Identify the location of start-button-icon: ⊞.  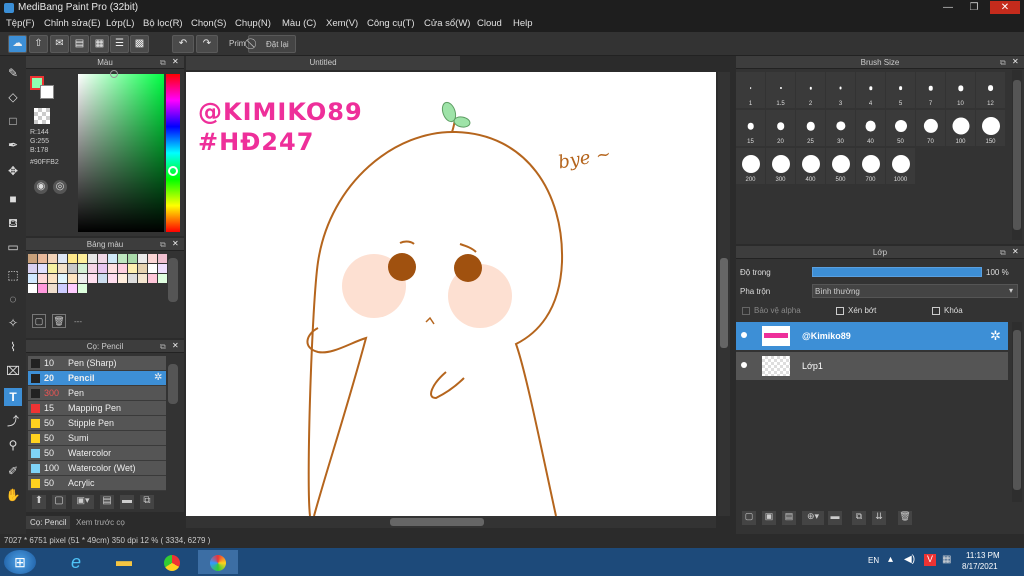
(20, 562).